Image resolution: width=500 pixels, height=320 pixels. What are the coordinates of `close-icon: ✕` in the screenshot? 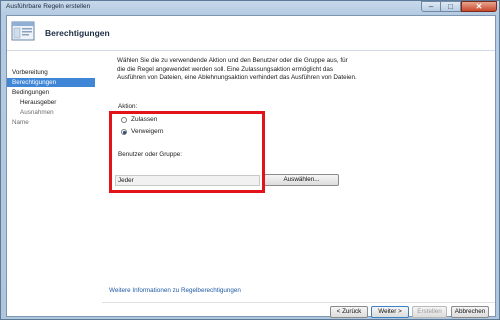 It's located at (479, 6).